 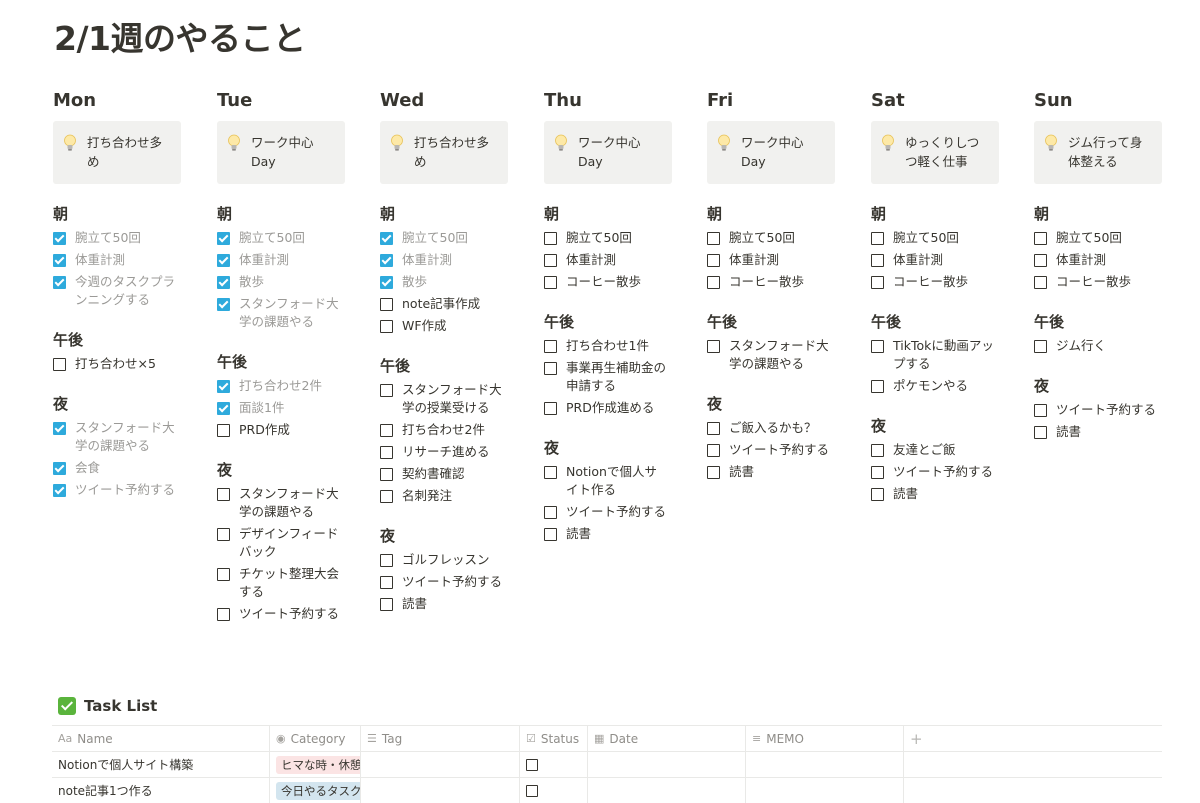 What do you see at coordinates (611, 481) in the screenshot?
I see `todo-label: Notionで個人サ イト作る` at bounding box center [611, 481].